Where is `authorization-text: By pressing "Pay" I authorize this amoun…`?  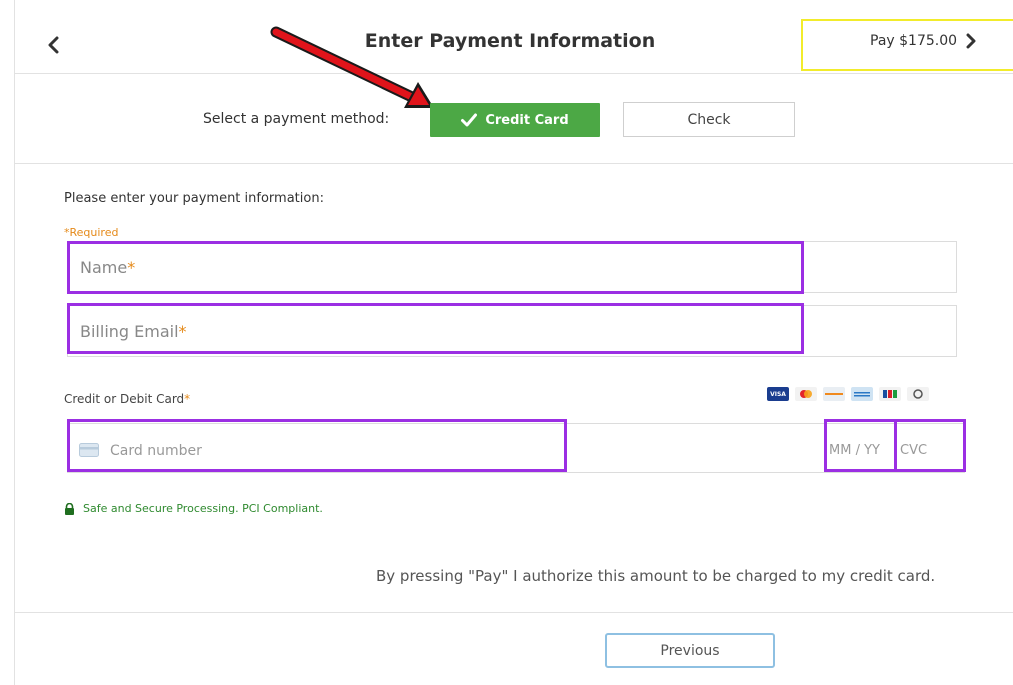
authorization-text: By pressing "Pay" I authorize this amoun… is located at coordinates (656, 576).